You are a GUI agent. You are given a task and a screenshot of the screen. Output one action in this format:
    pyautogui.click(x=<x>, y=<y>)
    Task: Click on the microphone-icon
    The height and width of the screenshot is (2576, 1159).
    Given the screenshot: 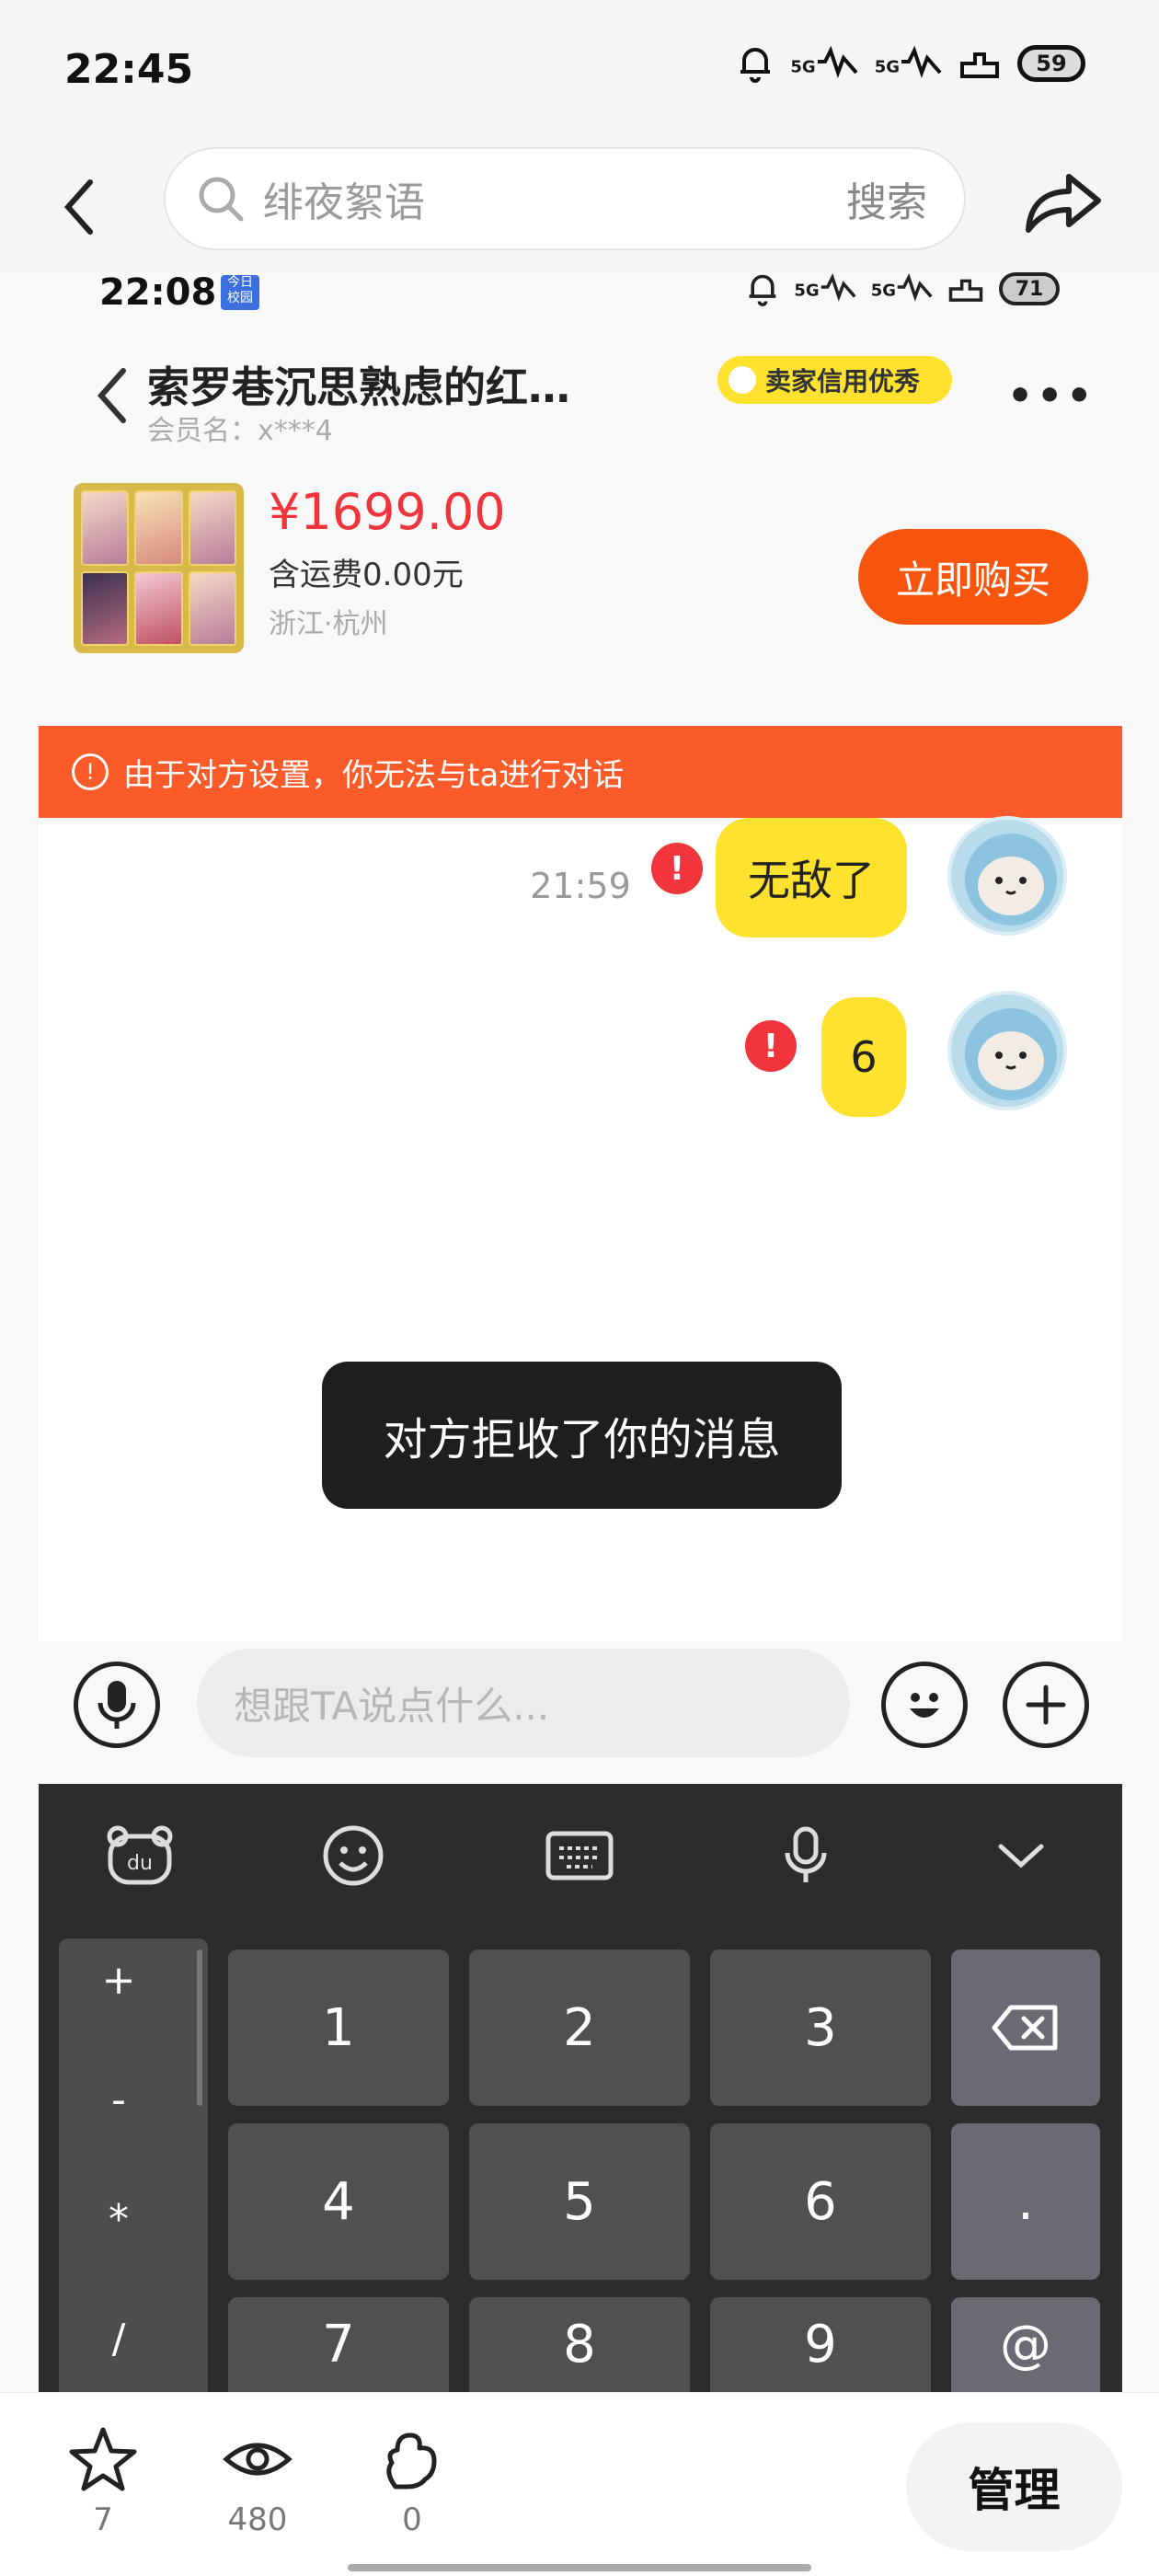 What is the action you would take?
    pyautogui.click(x=117, y=1705)
    